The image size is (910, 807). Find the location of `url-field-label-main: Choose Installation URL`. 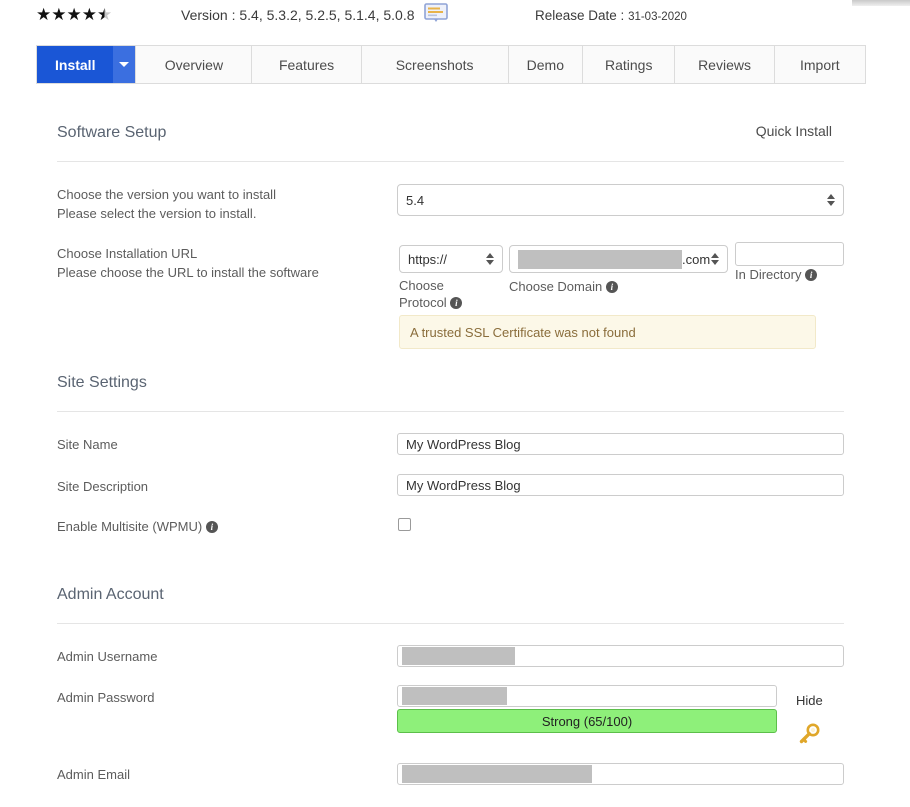

url-field-label-main: Choose Installation URL is located at coordinates (127, 253).